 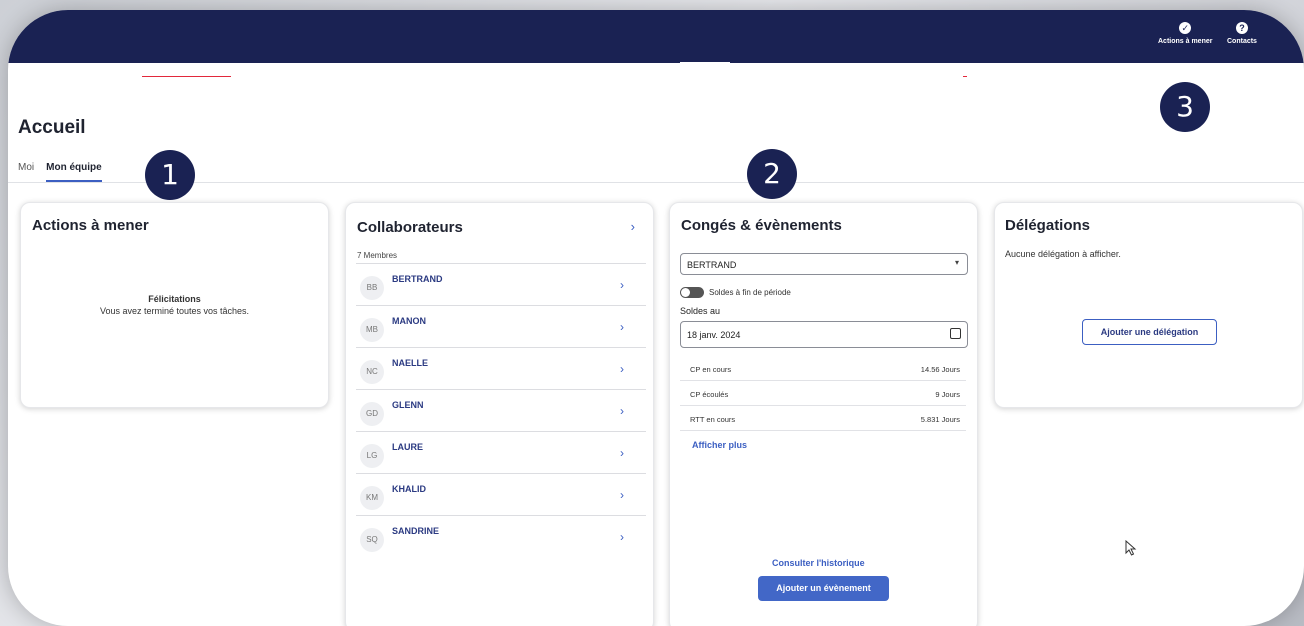 What do you see at coordinates (823, 418) in the screenshot?
I see `balance-row: RTT en cours 5.831 Jours` at bounding box center [823, 418].